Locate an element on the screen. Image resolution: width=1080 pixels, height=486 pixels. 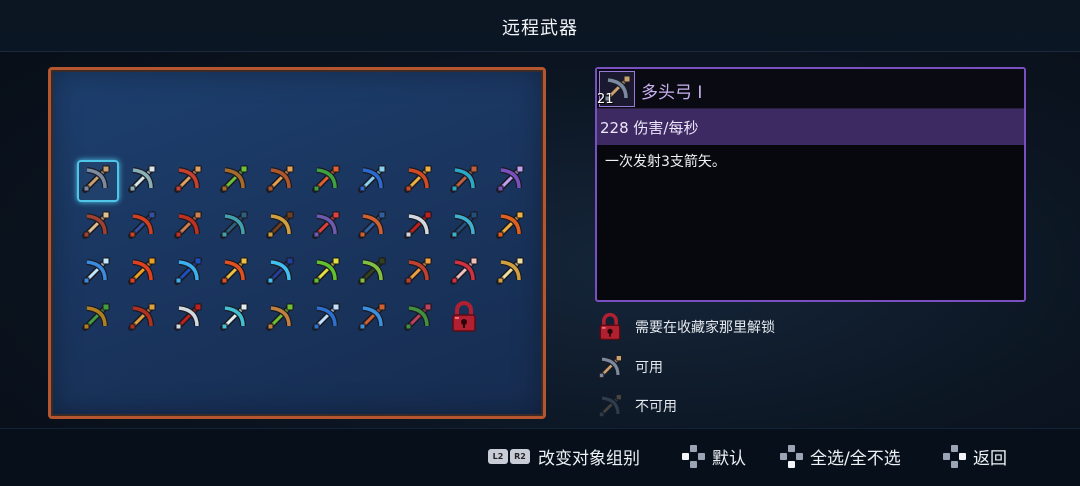
chakram-icon is located at coordinates (372, 317).